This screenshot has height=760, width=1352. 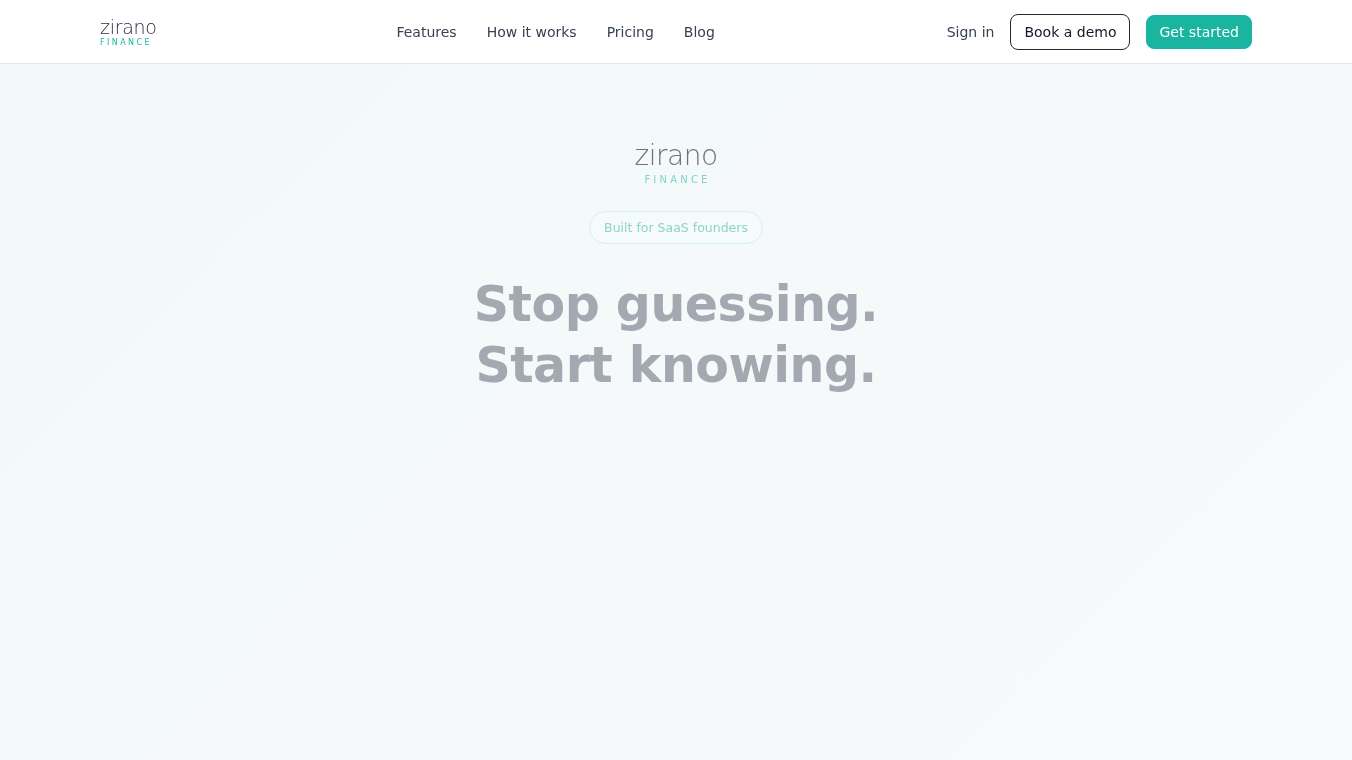 I want to click on headline-line: Stop guessing., so click(x=676, y=305).